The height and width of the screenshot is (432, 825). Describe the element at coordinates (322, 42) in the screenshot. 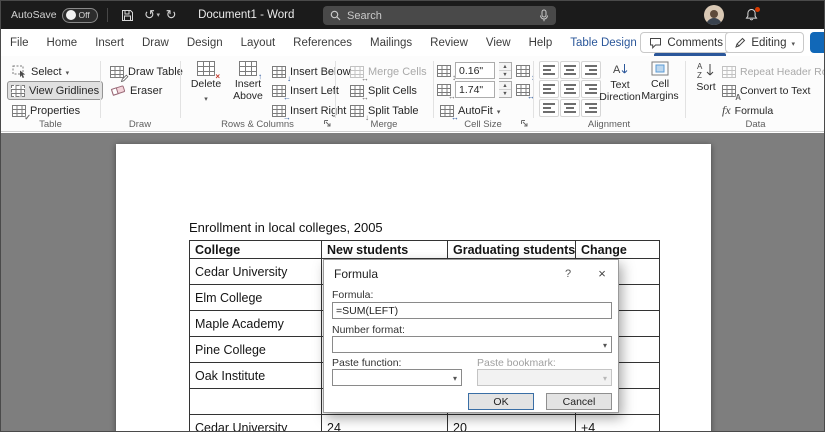

I see `tab-references: References` at that location.